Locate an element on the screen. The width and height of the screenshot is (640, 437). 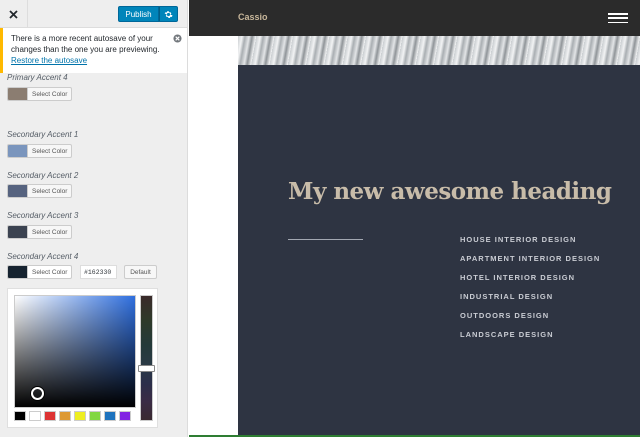
color-control-secondary-accent-1: Select Color is located at coordinates (40, 151).